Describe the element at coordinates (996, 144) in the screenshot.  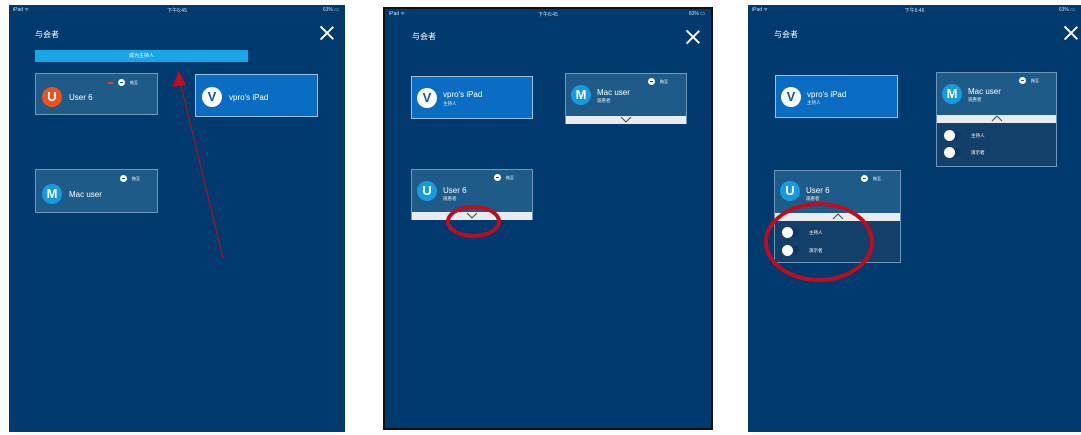
I see `role-options: 主持人 演示者` at that location.